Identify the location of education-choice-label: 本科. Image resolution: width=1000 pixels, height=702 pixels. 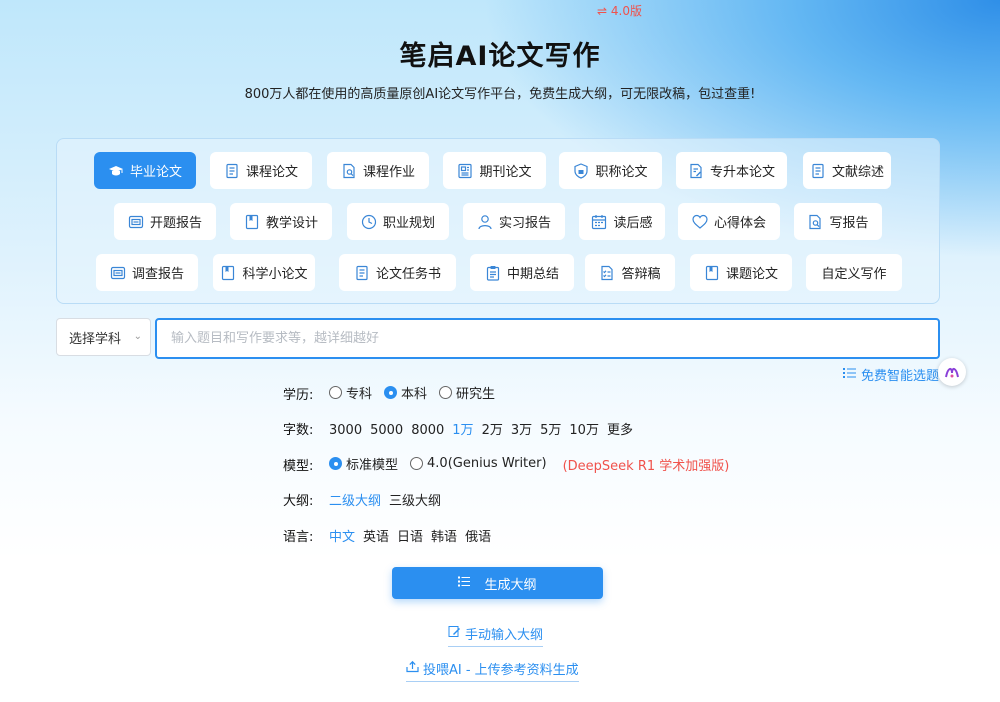
(414, 394).